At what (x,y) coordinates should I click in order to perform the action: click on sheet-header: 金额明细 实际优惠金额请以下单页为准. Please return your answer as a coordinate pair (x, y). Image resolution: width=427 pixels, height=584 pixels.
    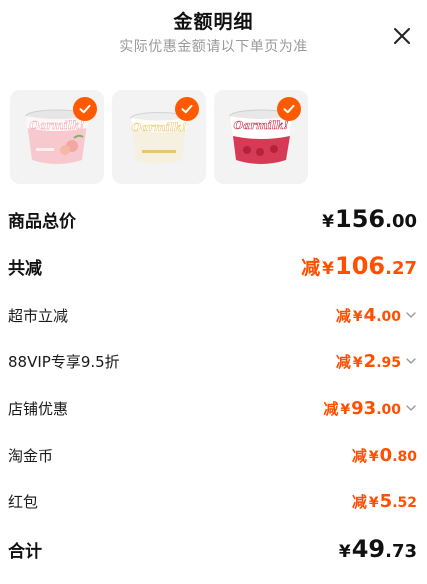
    Looking at the image, I should click on (213, 32).